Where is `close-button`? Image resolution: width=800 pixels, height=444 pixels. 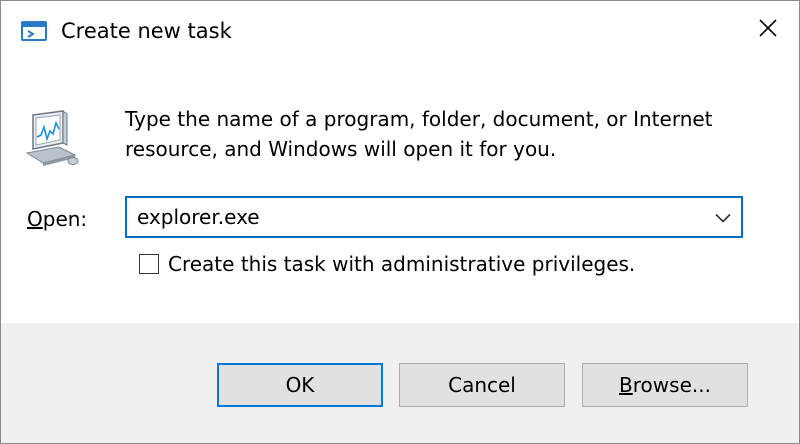
close-button is located at coordinates (768, 30).